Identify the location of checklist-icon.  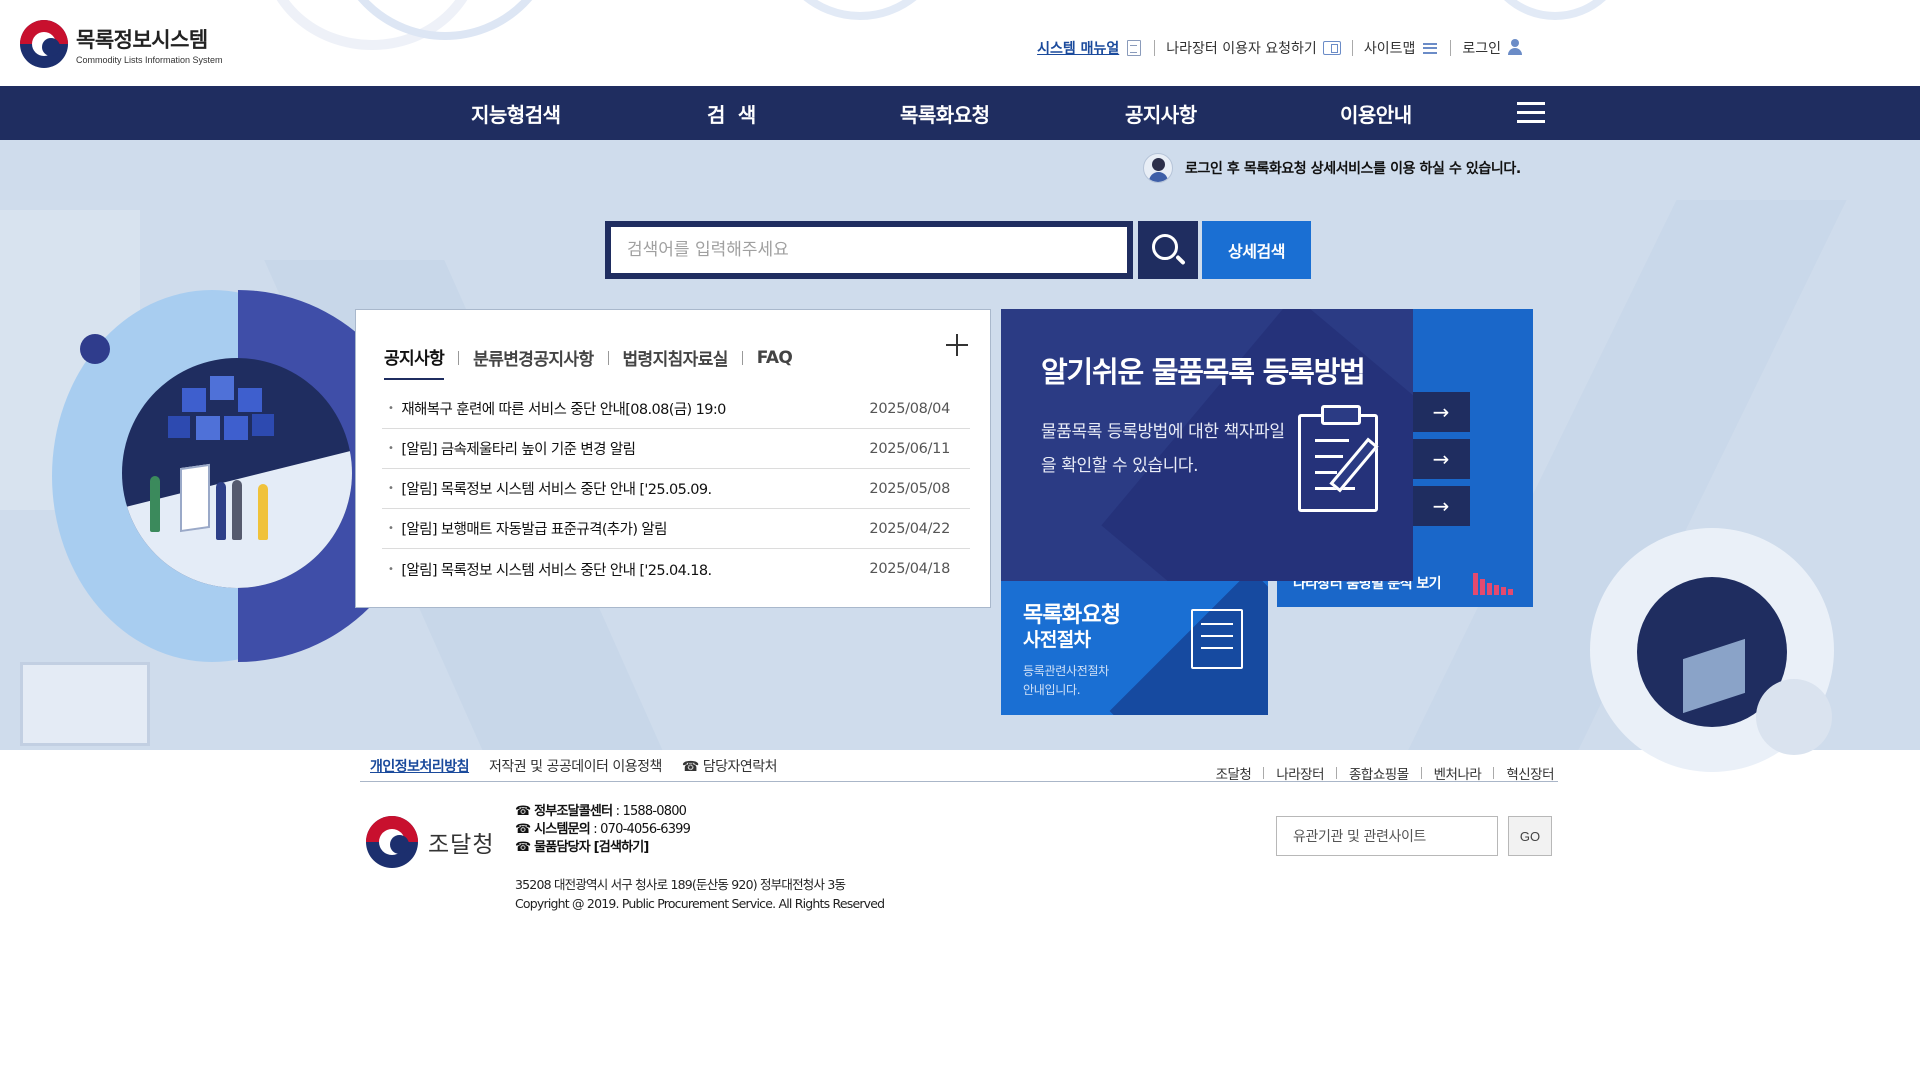
(1217, 639).